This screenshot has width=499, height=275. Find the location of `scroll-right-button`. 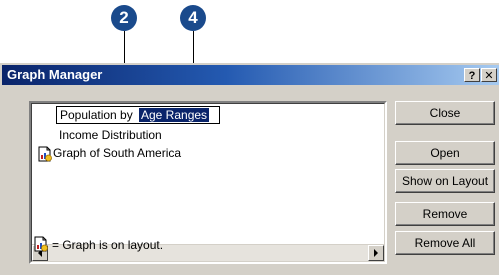

scroll-right-button is located at coordinates (376, 253).